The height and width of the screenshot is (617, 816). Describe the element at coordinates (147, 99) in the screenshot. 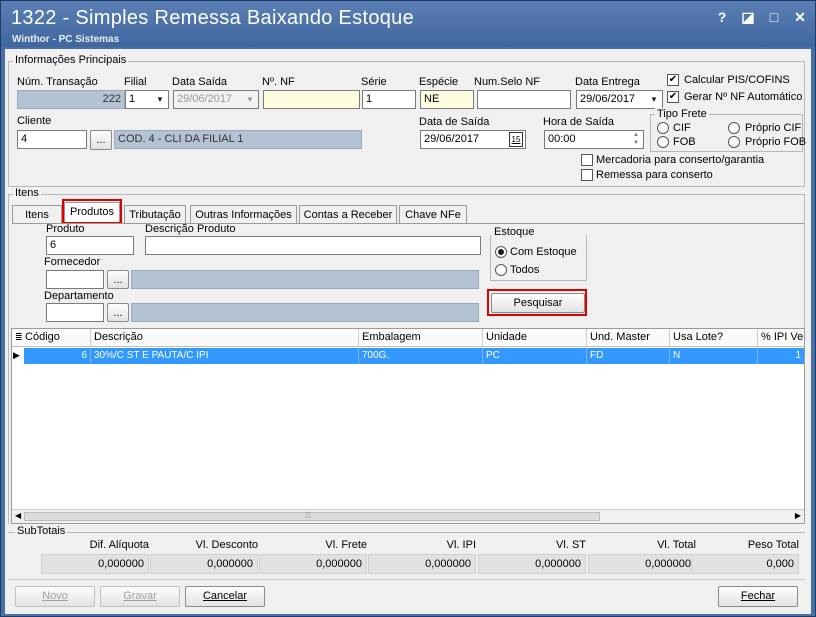

I see `filial-select: 1 ▼` at that location.